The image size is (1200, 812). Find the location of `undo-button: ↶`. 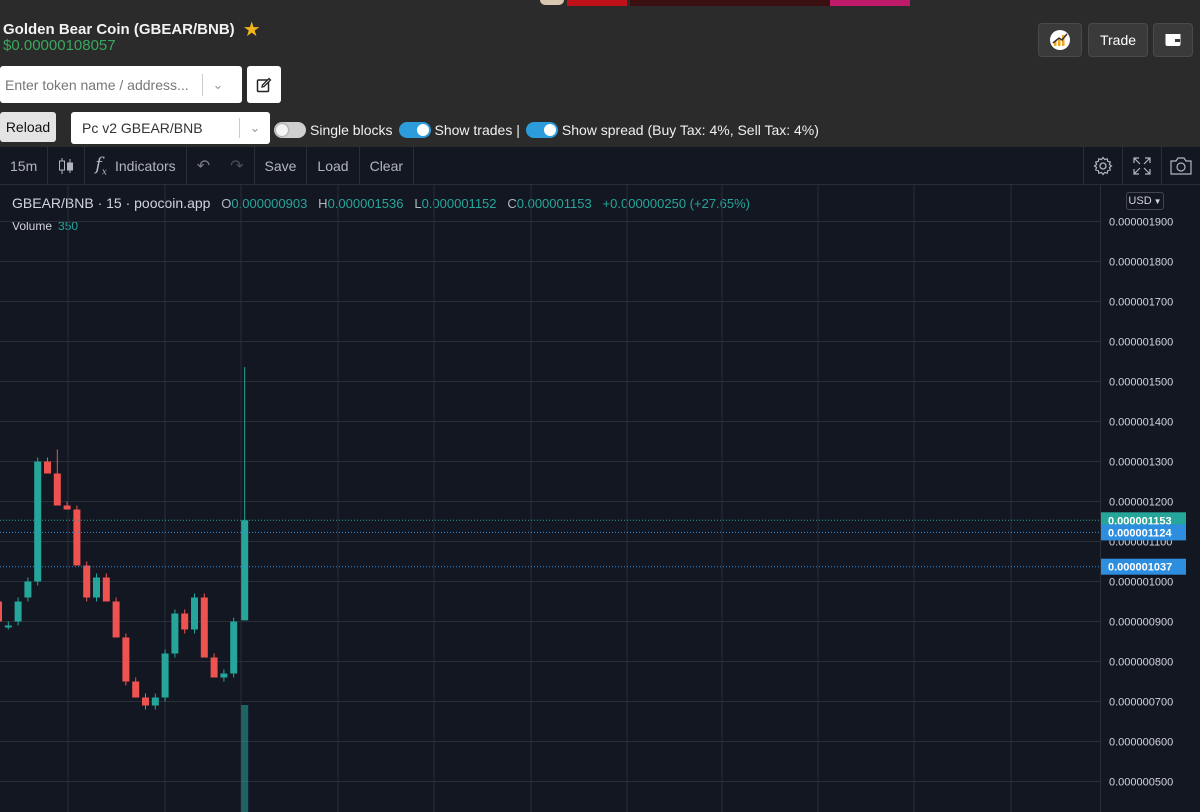

undo-button: ↶ is located at coordinates (203, 166).